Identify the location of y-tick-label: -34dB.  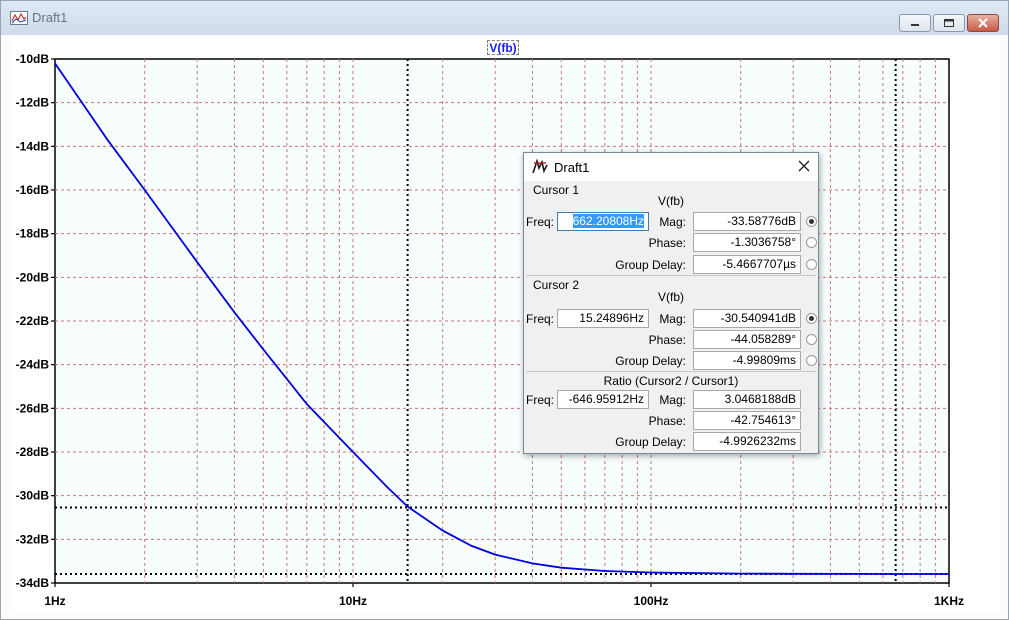
(33, 583).